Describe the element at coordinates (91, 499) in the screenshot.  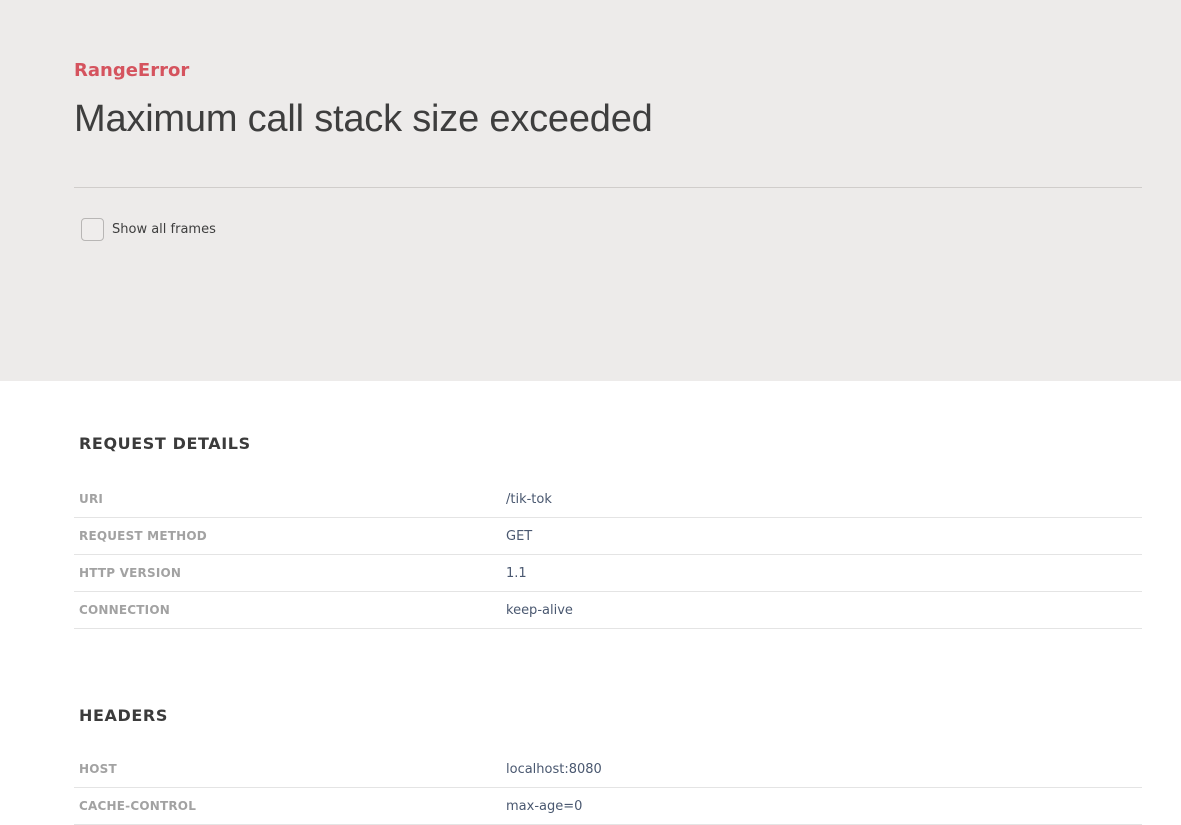
I see `row-key: URI` at that location.